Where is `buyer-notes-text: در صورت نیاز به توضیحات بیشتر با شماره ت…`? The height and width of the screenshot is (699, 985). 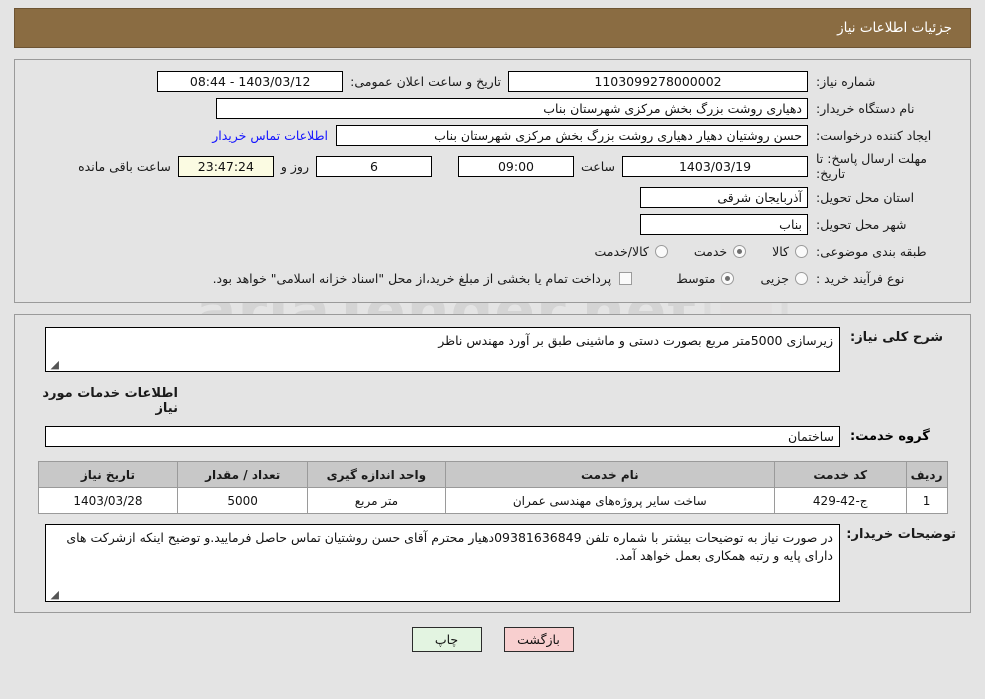
buyer-notes-text: در صورت نیاز به توضیحات بیشتر با شماره ت… is located at coordinates (449, 546).